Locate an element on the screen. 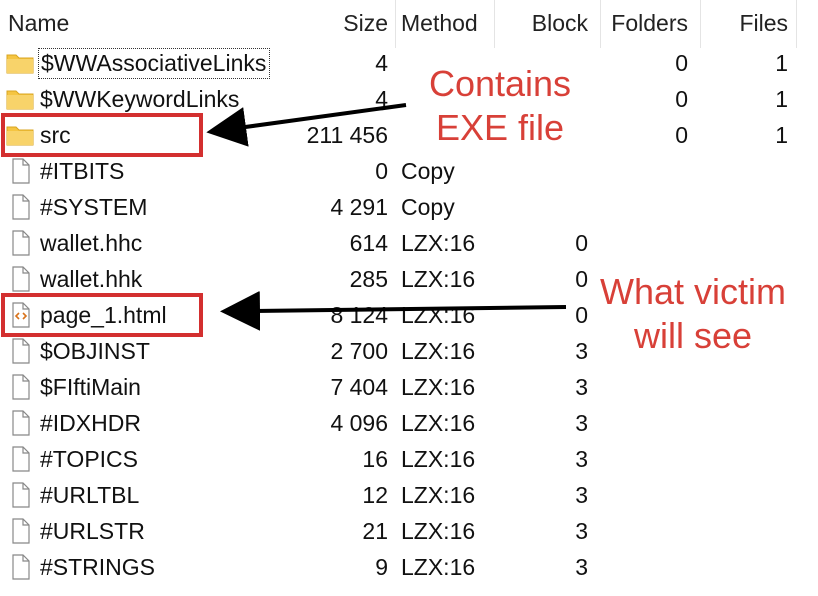 The height and width of the screenshot is (596, 818). annotation-victim-line1: What victim is located at coordinates (692, 291).